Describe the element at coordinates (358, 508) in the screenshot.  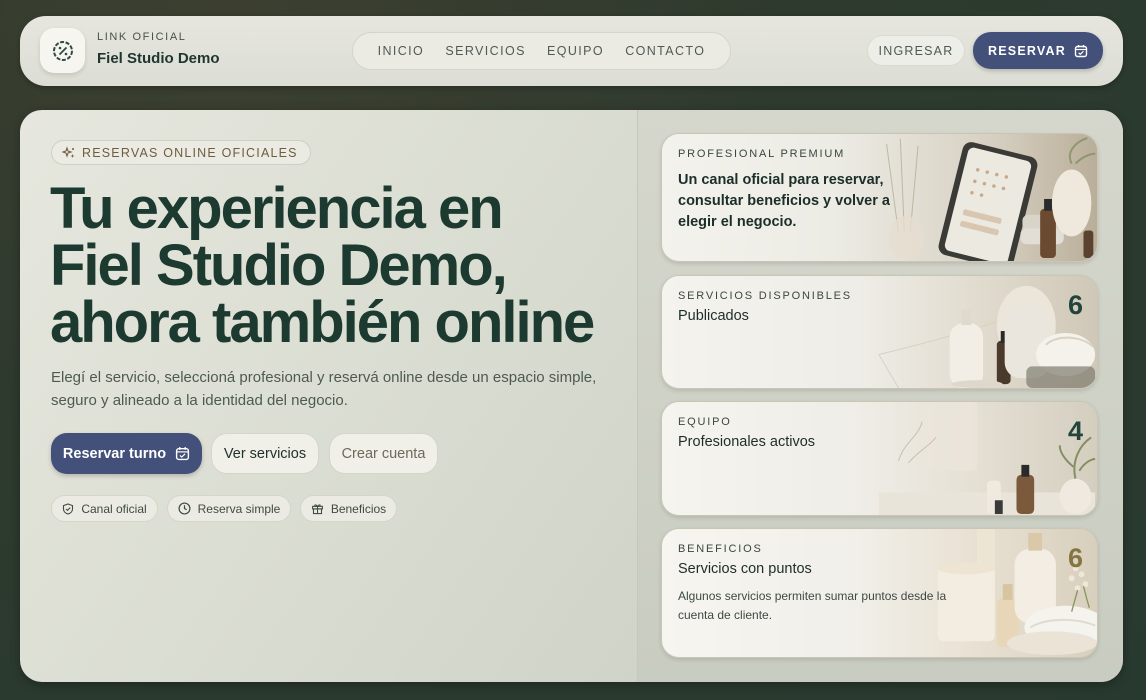
I see `chip-label: Beneficios` at that location.